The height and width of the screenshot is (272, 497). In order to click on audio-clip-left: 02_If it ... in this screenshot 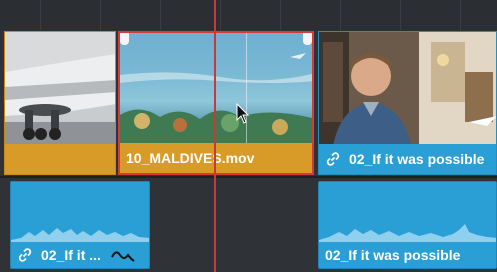, I will do `click(80, 225)`.